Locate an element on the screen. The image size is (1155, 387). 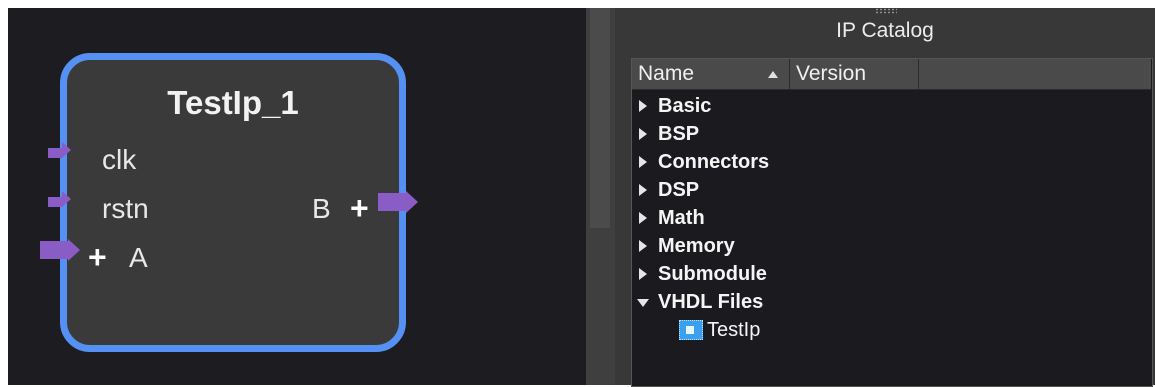
panel-drag-grip-icon is located at coordinates (886, 11).